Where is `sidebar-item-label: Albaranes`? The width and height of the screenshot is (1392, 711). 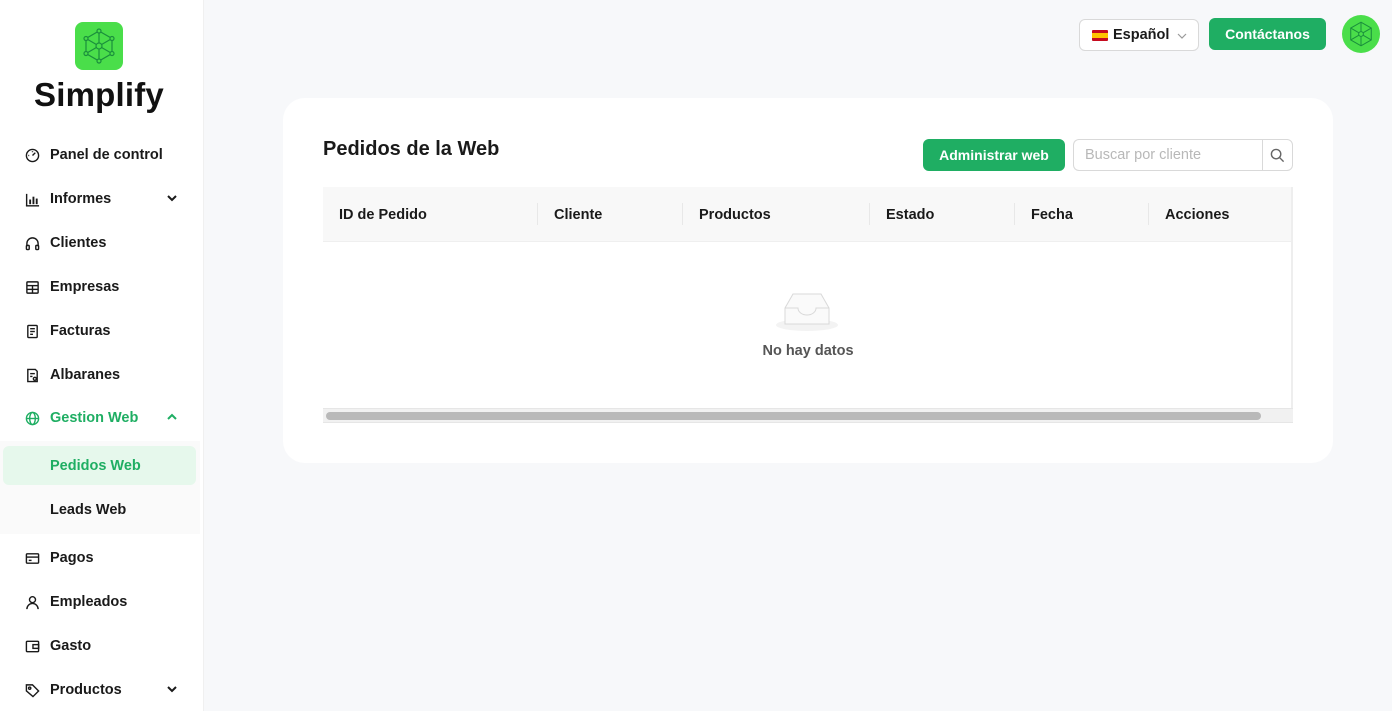
sidebar-item-label: Albaranes is located at coordinates (85, 375).